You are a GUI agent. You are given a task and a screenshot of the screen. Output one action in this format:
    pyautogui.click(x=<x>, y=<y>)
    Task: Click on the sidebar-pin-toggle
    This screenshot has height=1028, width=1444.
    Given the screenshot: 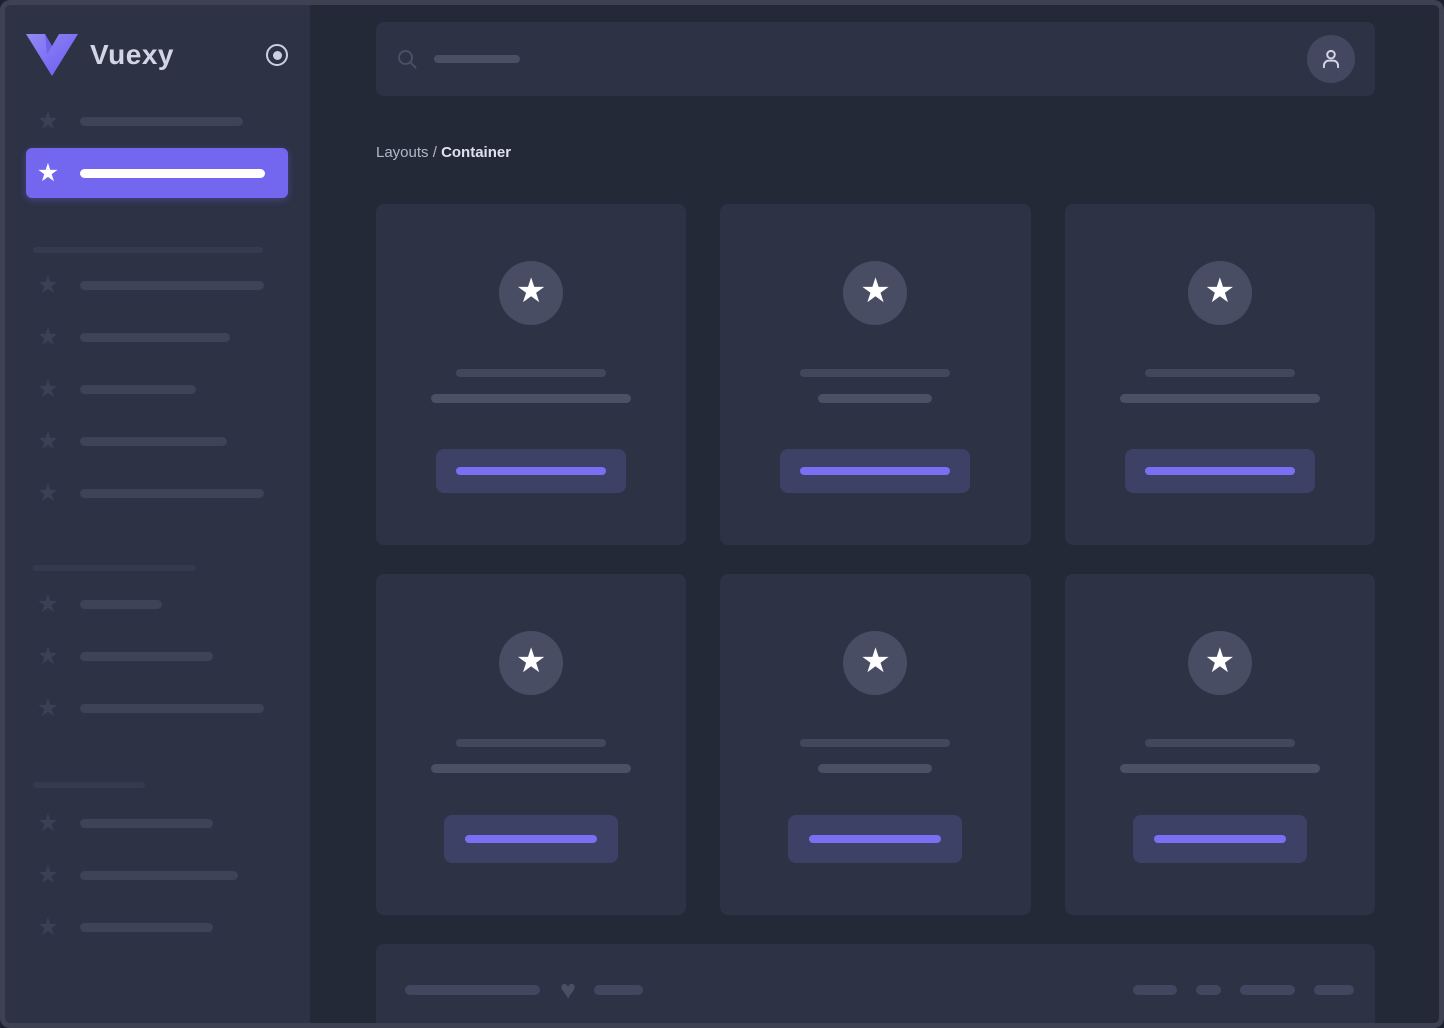 What is the action you would take?
    pyautogui.click(x=277, y=55)
    